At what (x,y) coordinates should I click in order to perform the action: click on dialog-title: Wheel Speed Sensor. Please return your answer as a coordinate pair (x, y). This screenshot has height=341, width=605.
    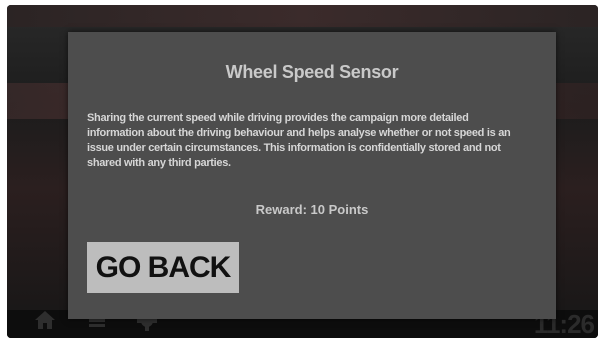
    Looking at the image, I should click on (312, 72).